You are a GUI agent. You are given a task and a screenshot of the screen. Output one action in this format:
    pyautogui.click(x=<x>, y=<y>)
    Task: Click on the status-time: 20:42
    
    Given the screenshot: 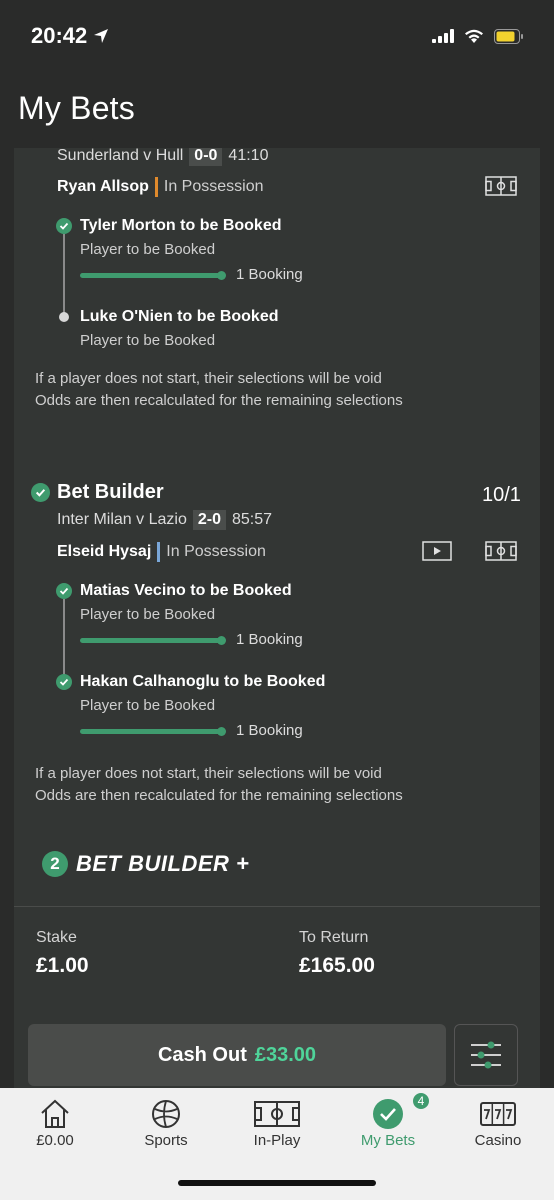 What is the action you would take?
    pyautogui.click(x=70, y=36)
    